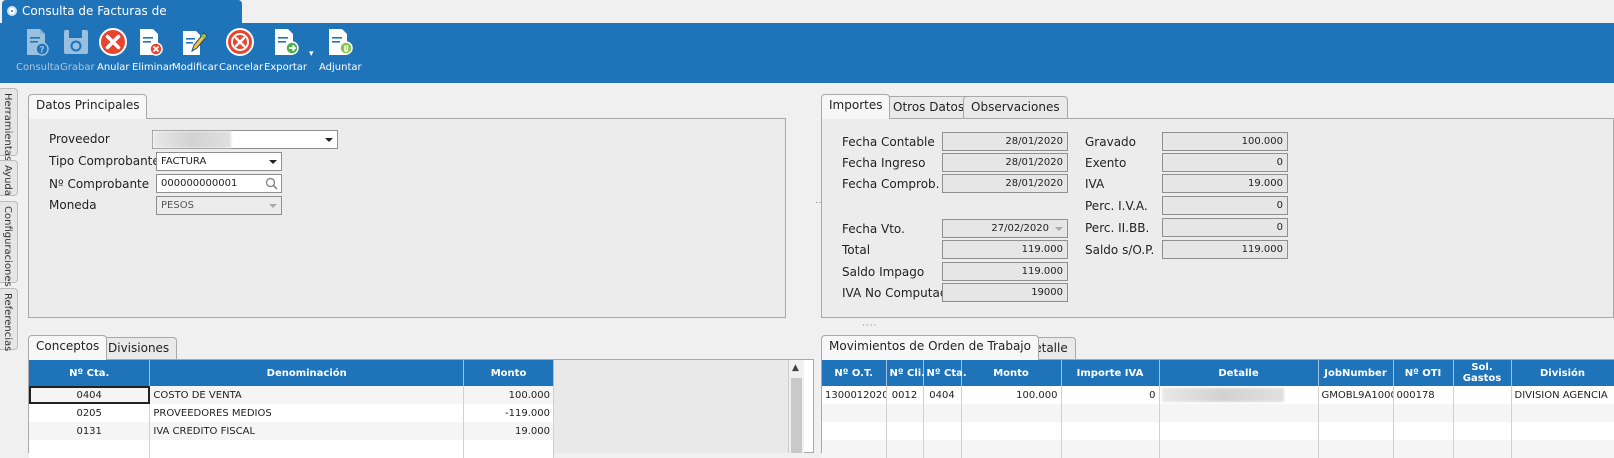 The width and height of the screenshot is (1614, 458). I want to click on cell-sol-gastos, so click(1482, 395).